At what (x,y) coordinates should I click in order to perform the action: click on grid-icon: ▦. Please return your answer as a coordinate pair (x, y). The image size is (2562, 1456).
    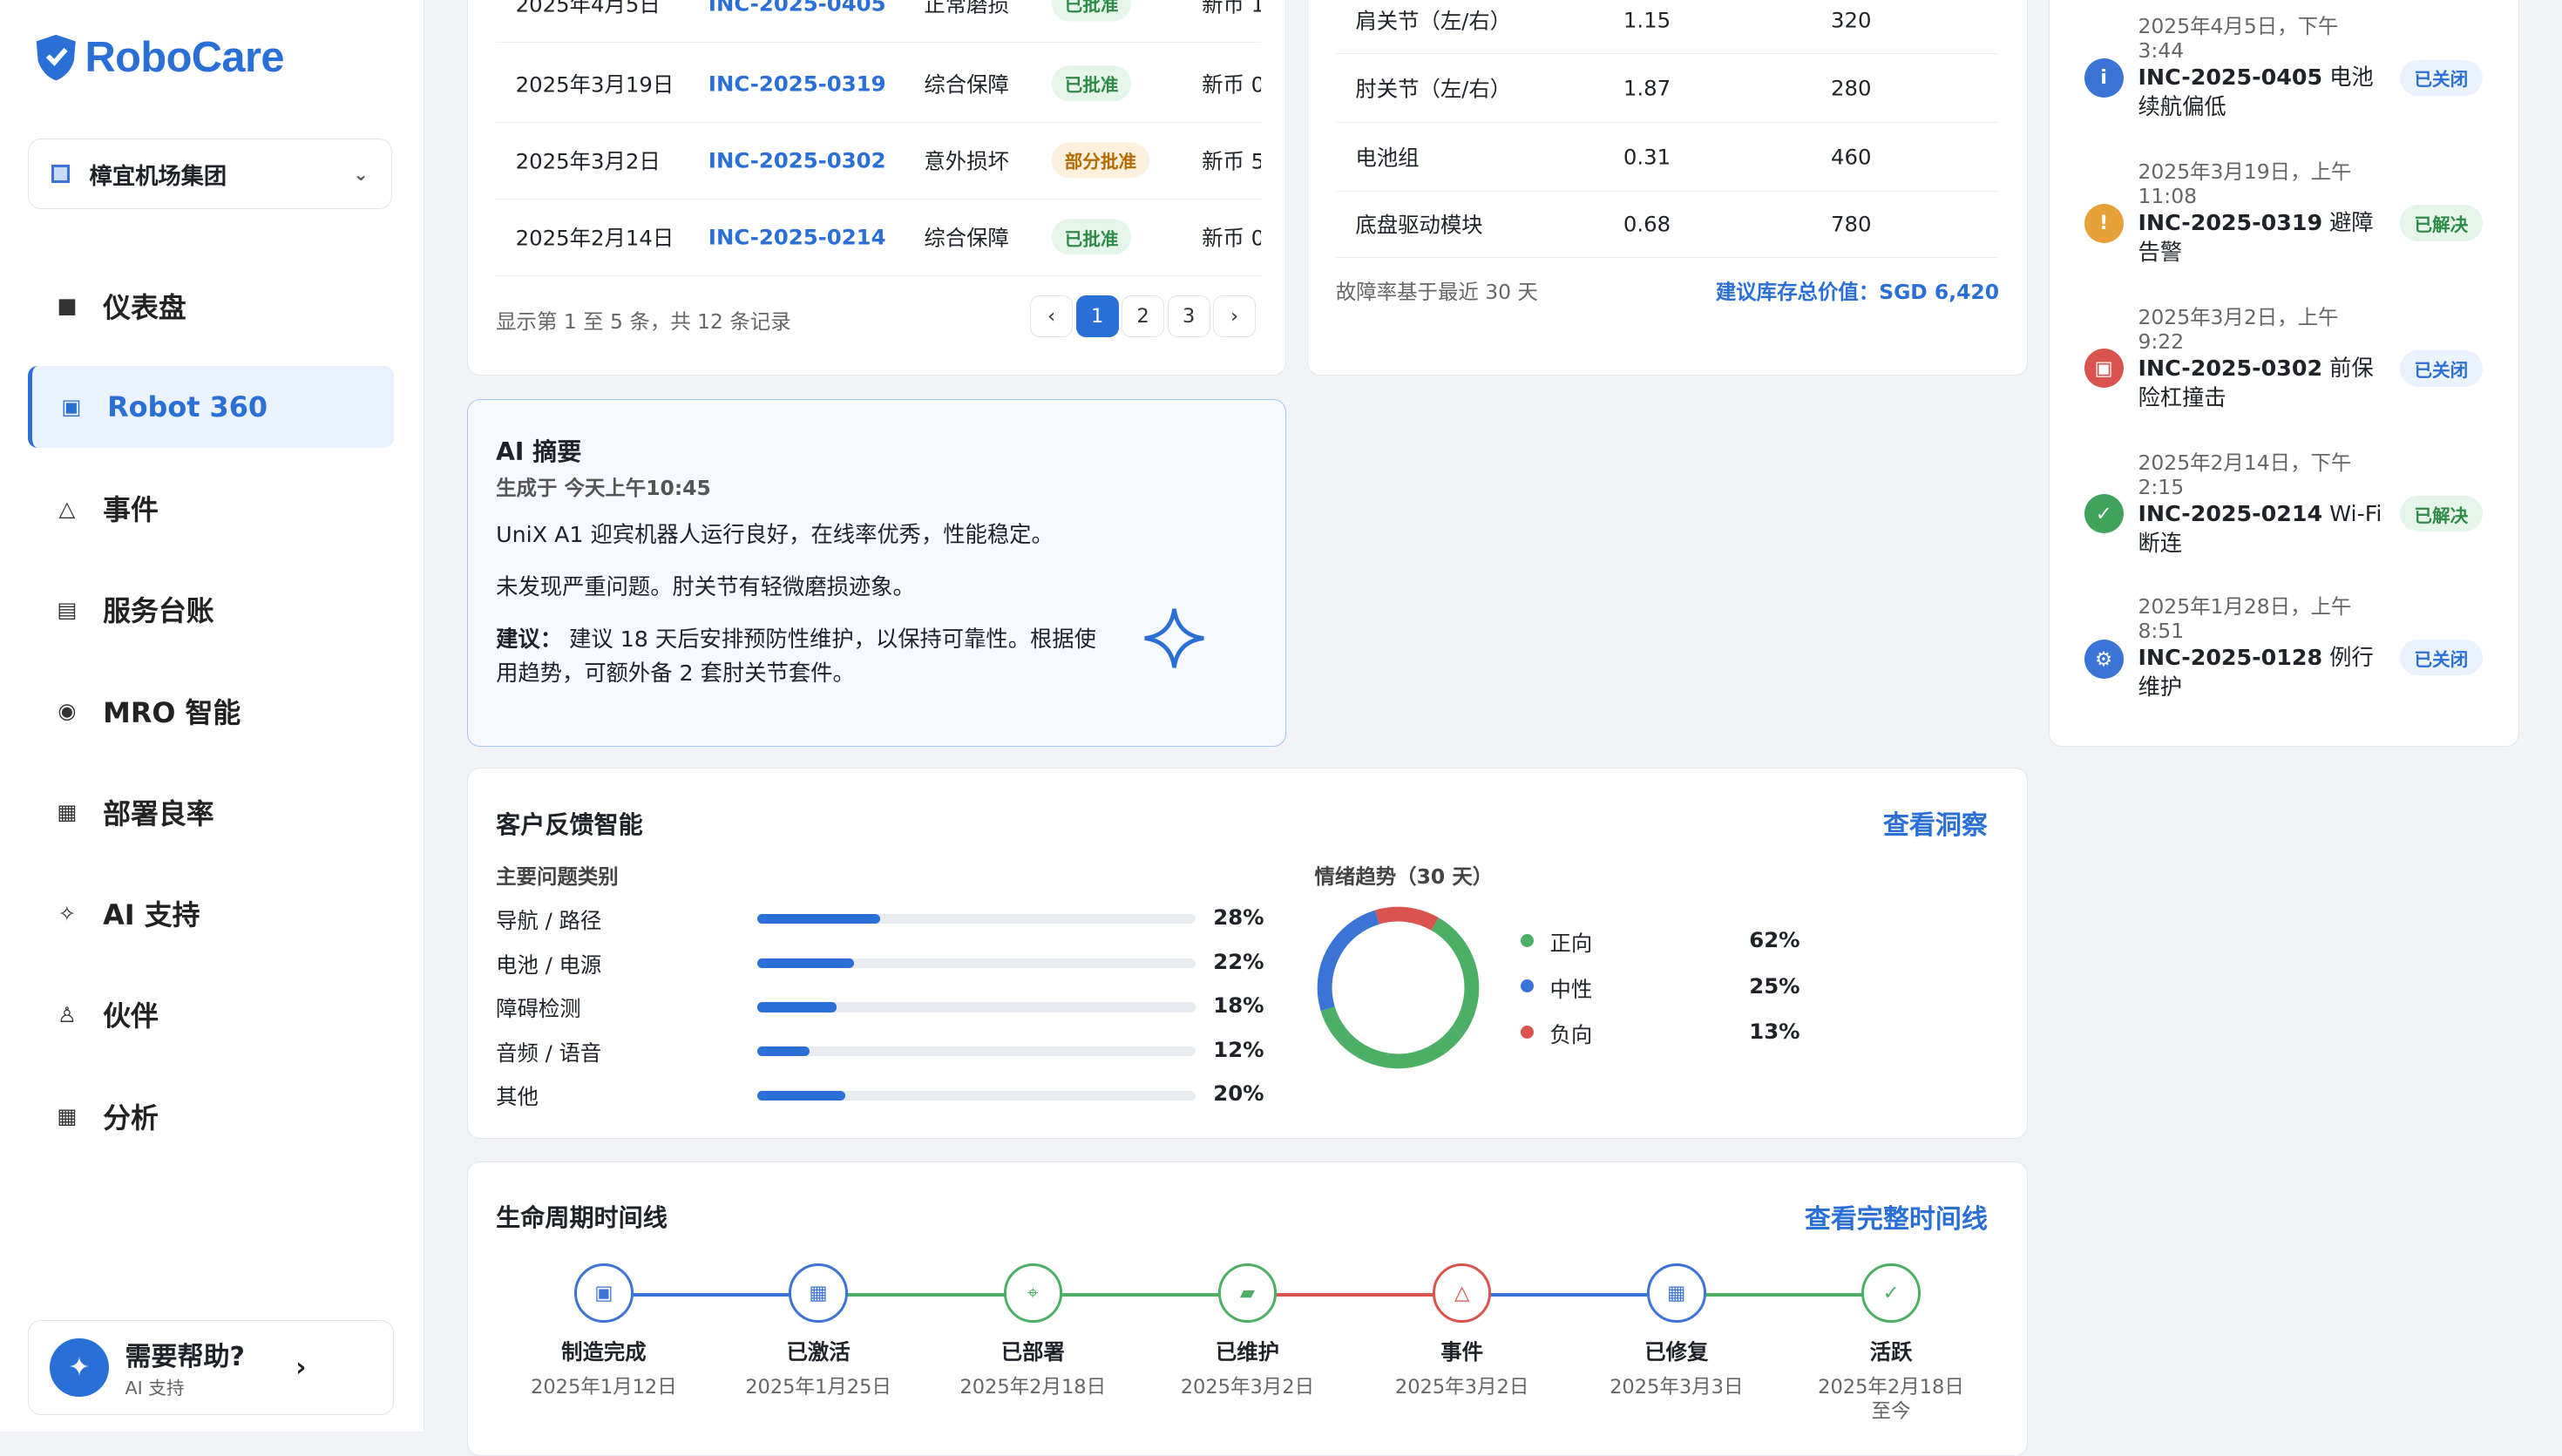
    Looking at the image, I should click on (67, 812).